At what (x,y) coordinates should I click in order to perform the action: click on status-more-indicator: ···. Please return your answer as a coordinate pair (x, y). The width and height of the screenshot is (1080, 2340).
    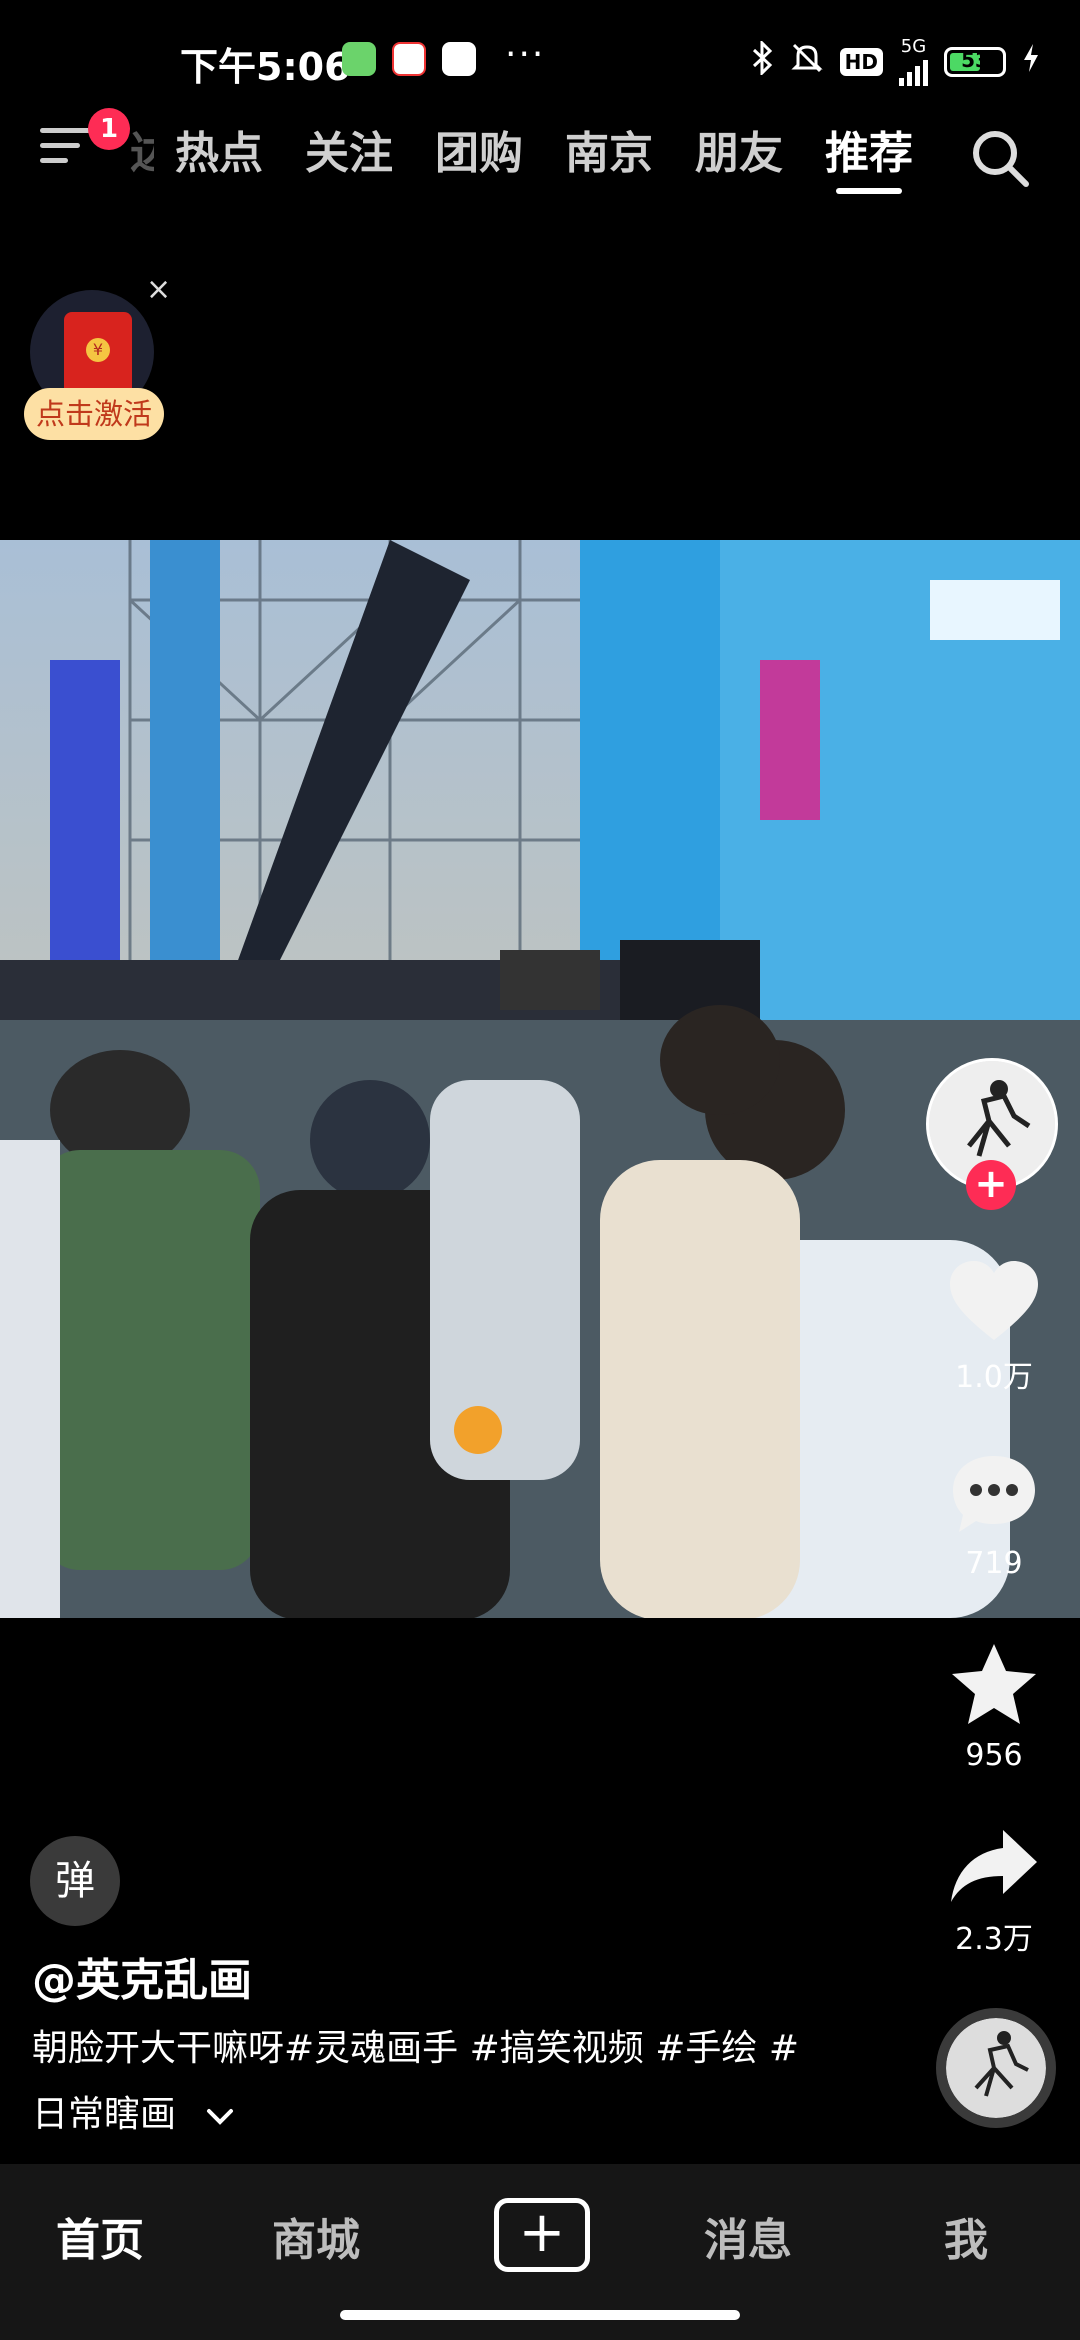
    Looking at the image, I should click on (525, 54).